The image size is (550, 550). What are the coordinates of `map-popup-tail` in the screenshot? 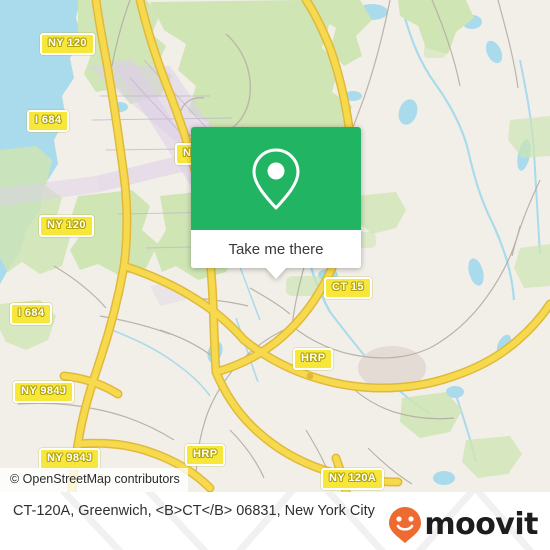 It's located at (276, 273).